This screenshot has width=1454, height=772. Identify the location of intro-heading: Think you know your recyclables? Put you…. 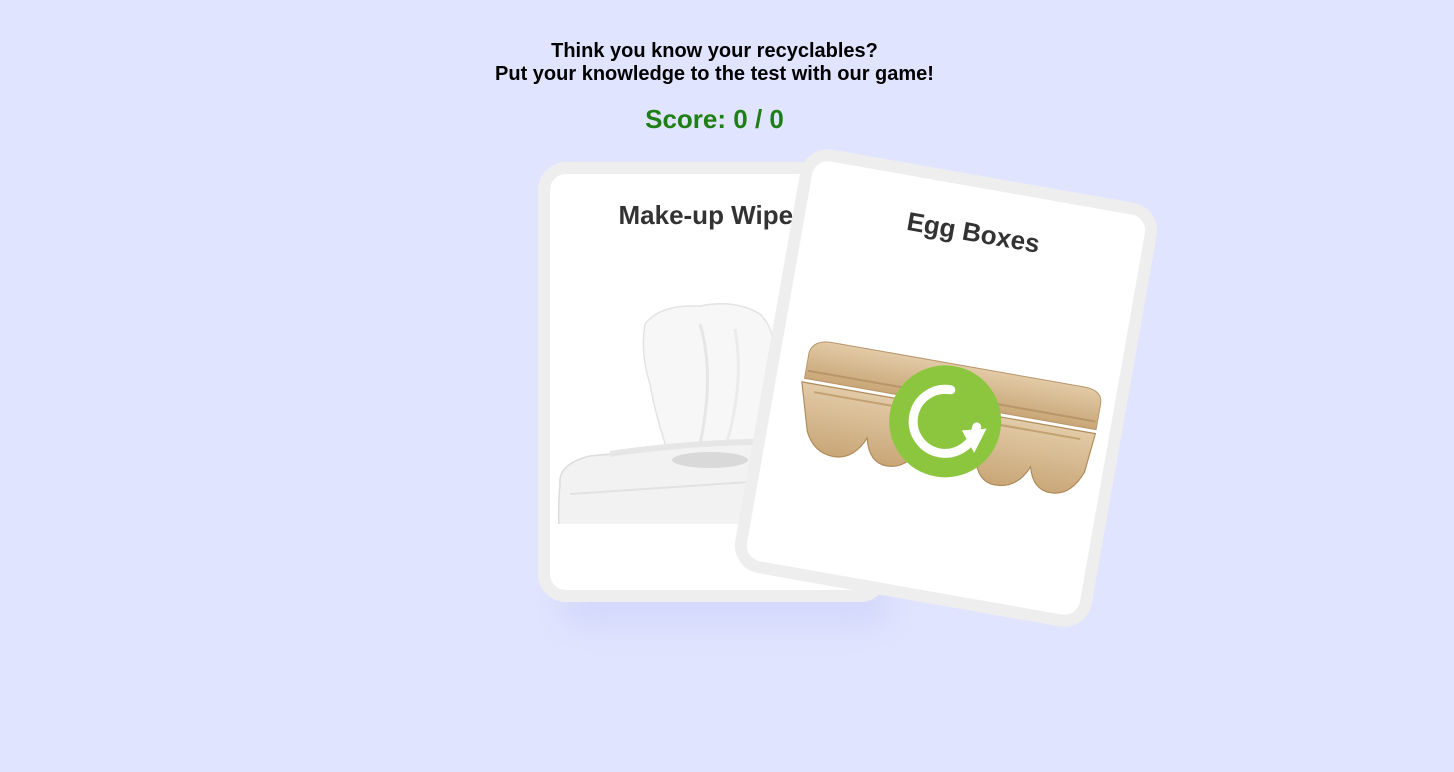
(714, 63).